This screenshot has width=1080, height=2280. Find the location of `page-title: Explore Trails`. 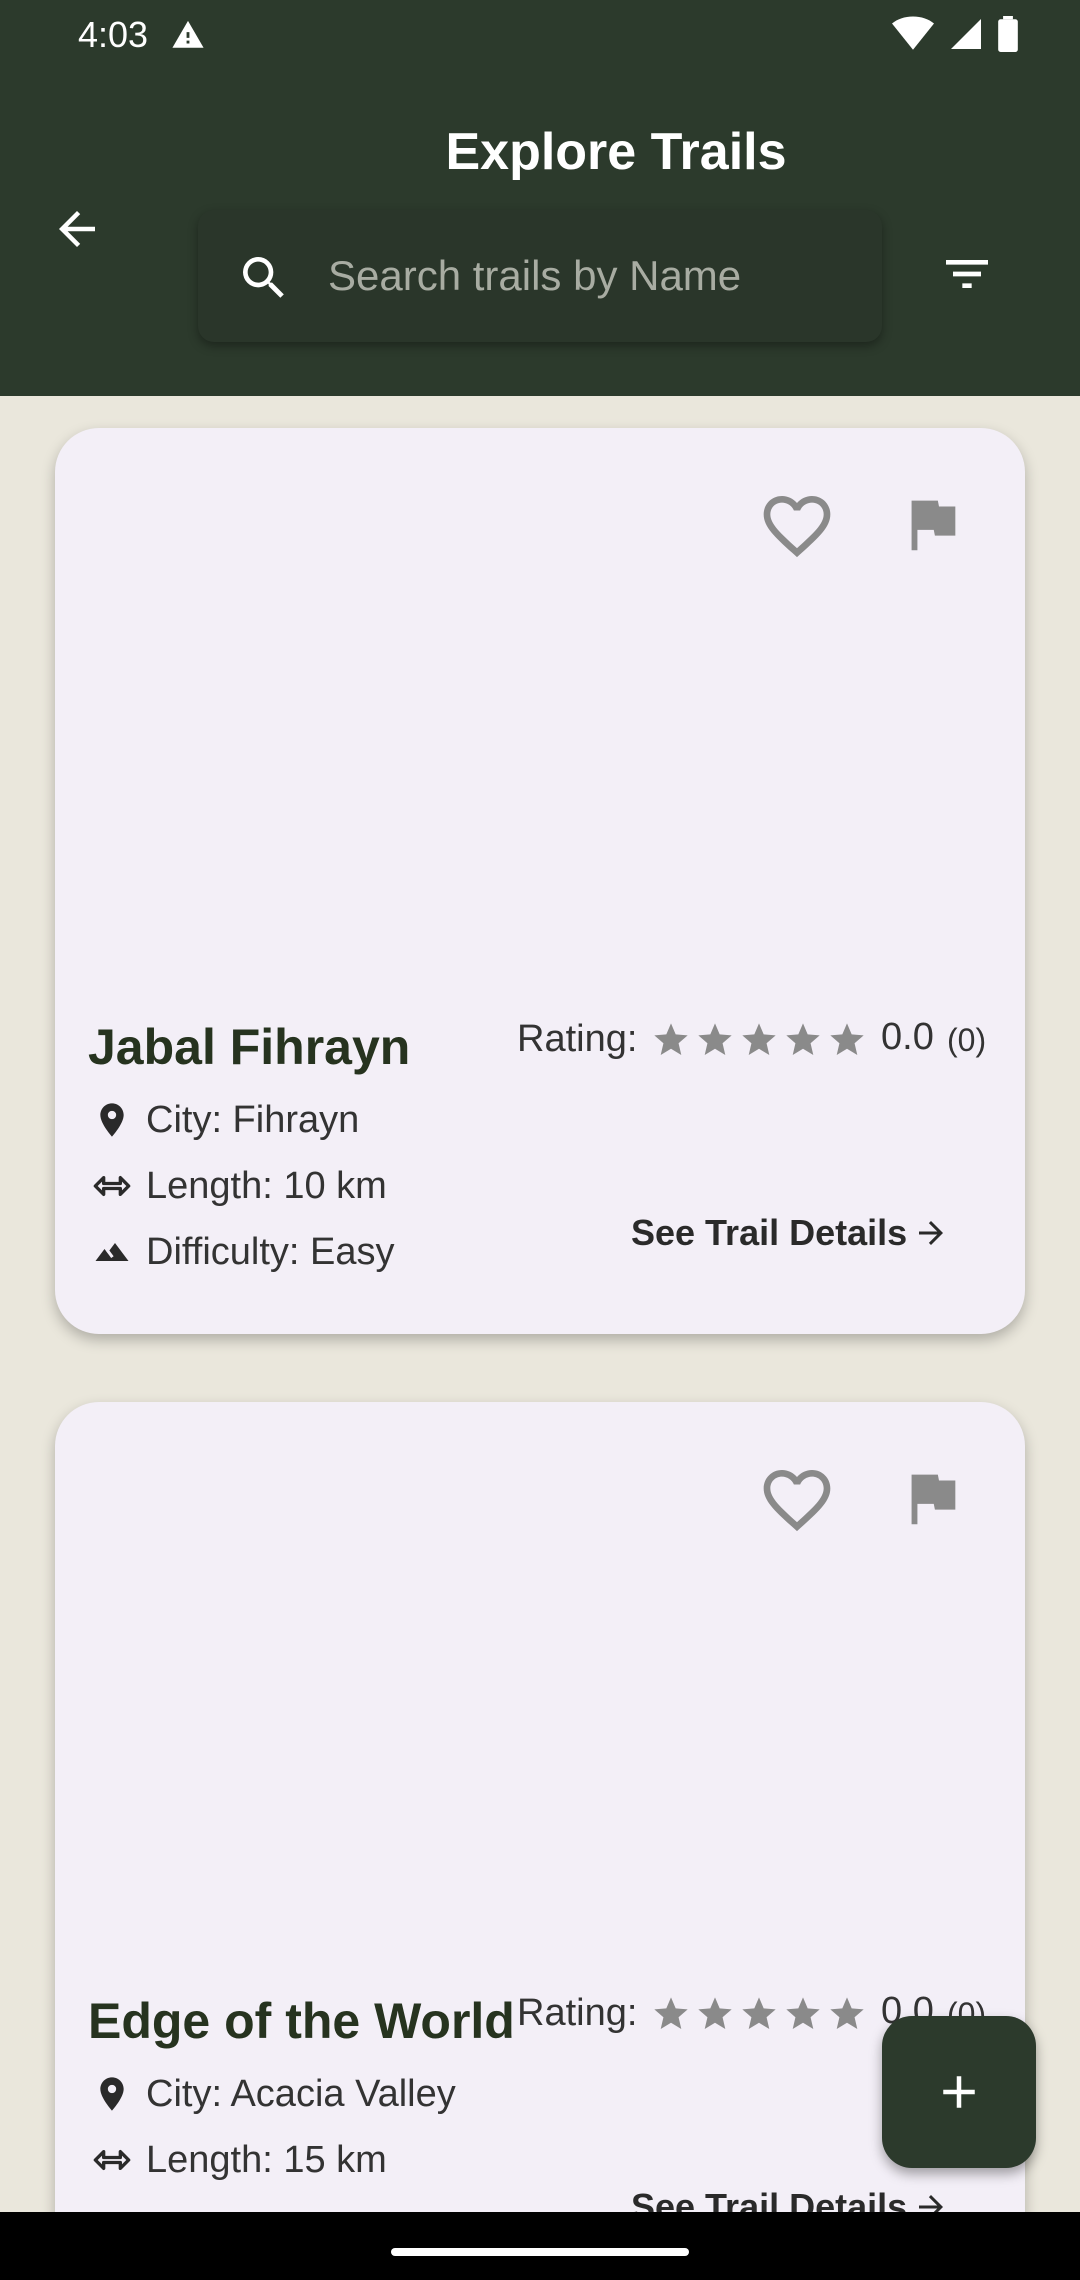

page-title: Explore Trails is located at coordinates (616, 152).